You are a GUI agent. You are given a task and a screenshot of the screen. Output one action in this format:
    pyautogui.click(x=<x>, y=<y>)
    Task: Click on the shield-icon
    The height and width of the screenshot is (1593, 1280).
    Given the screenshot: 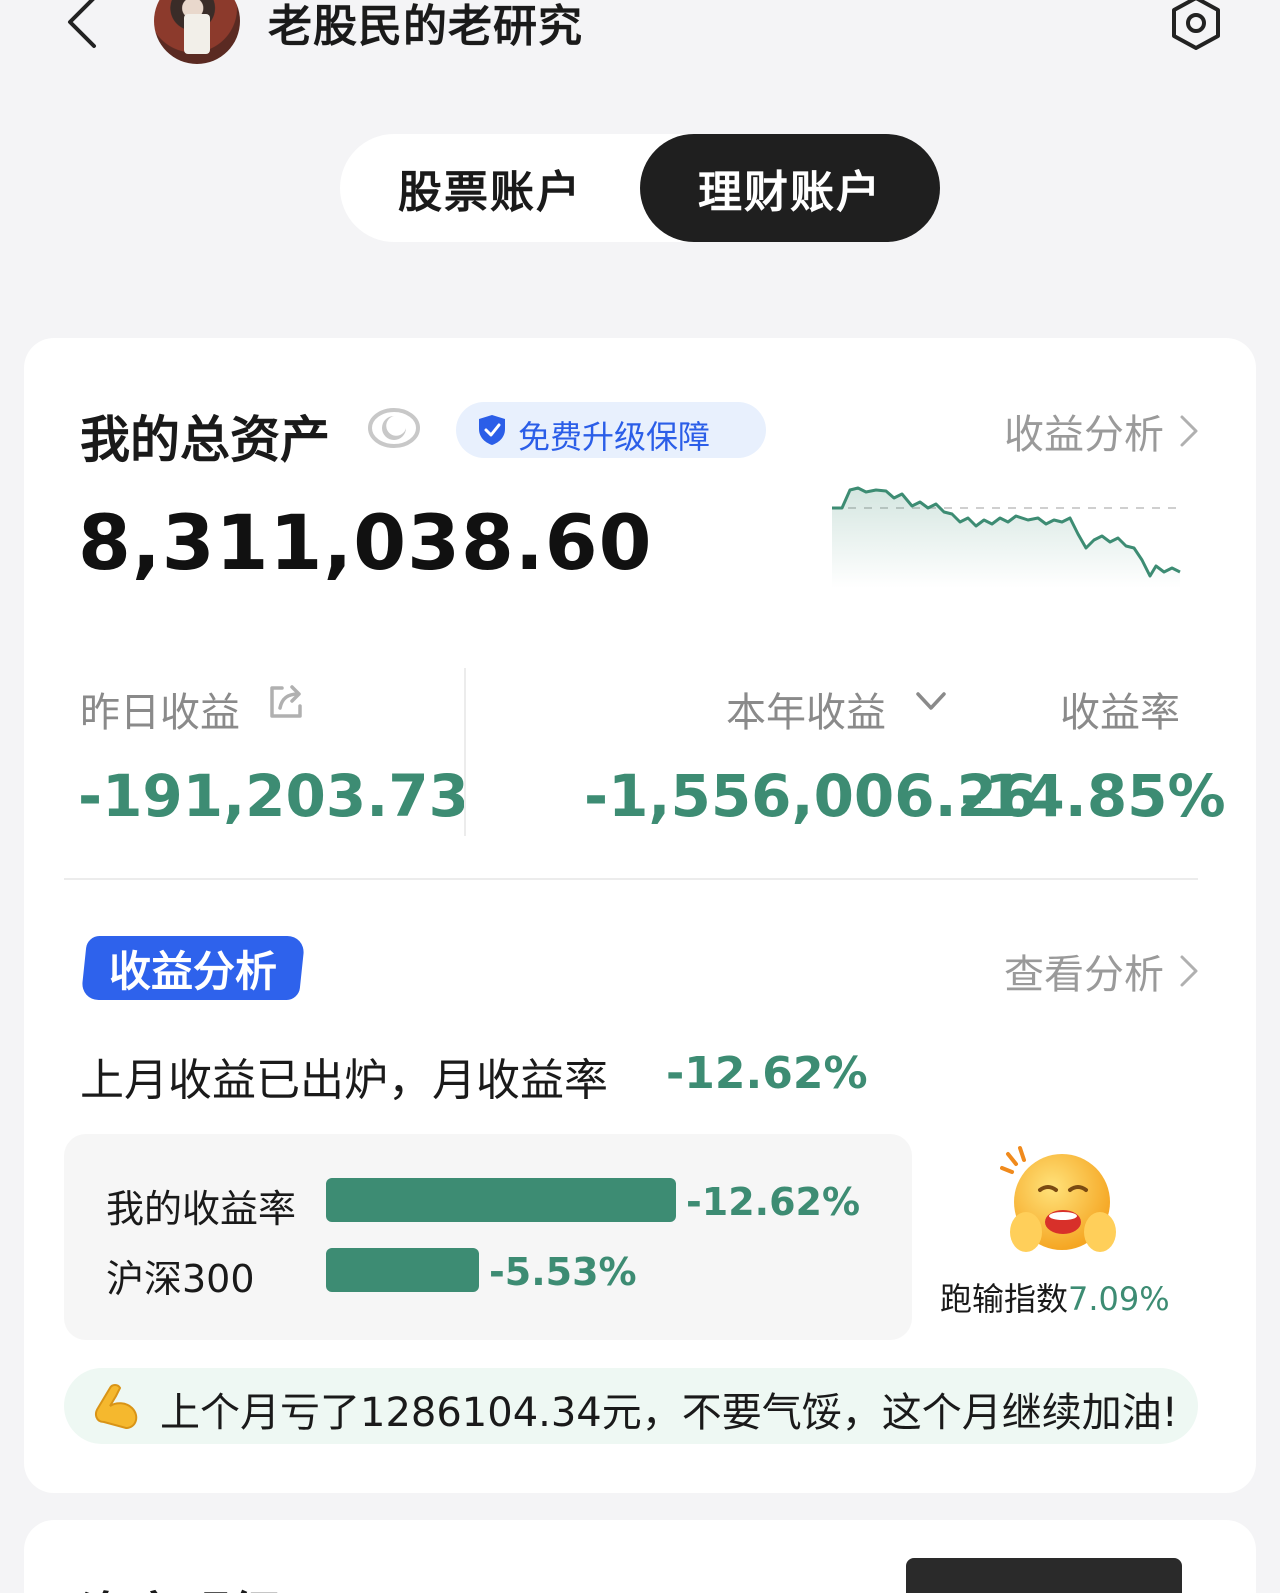 What is the action you would take?
    pyautogui.click(x=492, y=430)
    